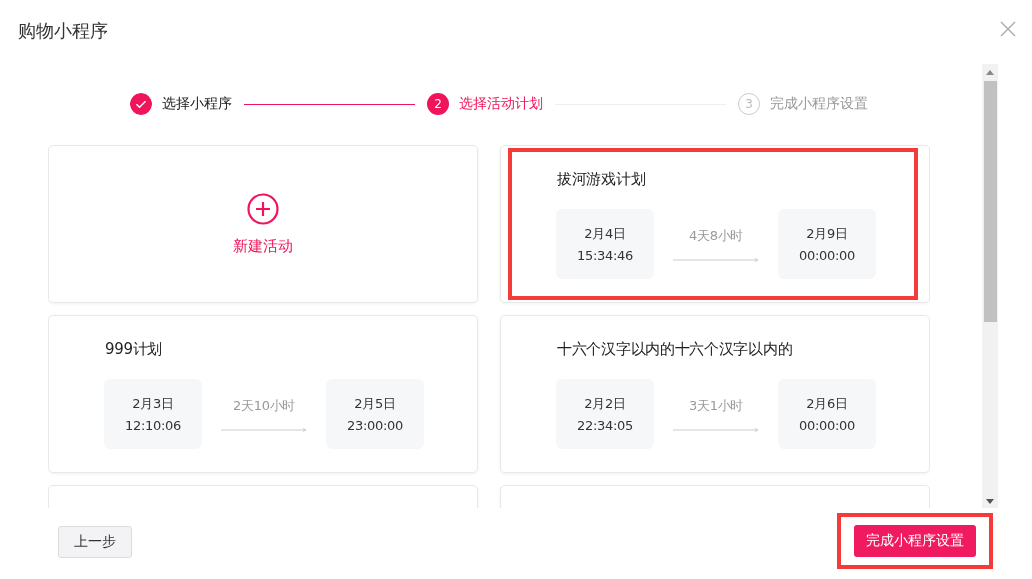  I want to click on scrollbar-thumb, so click(990, 201).